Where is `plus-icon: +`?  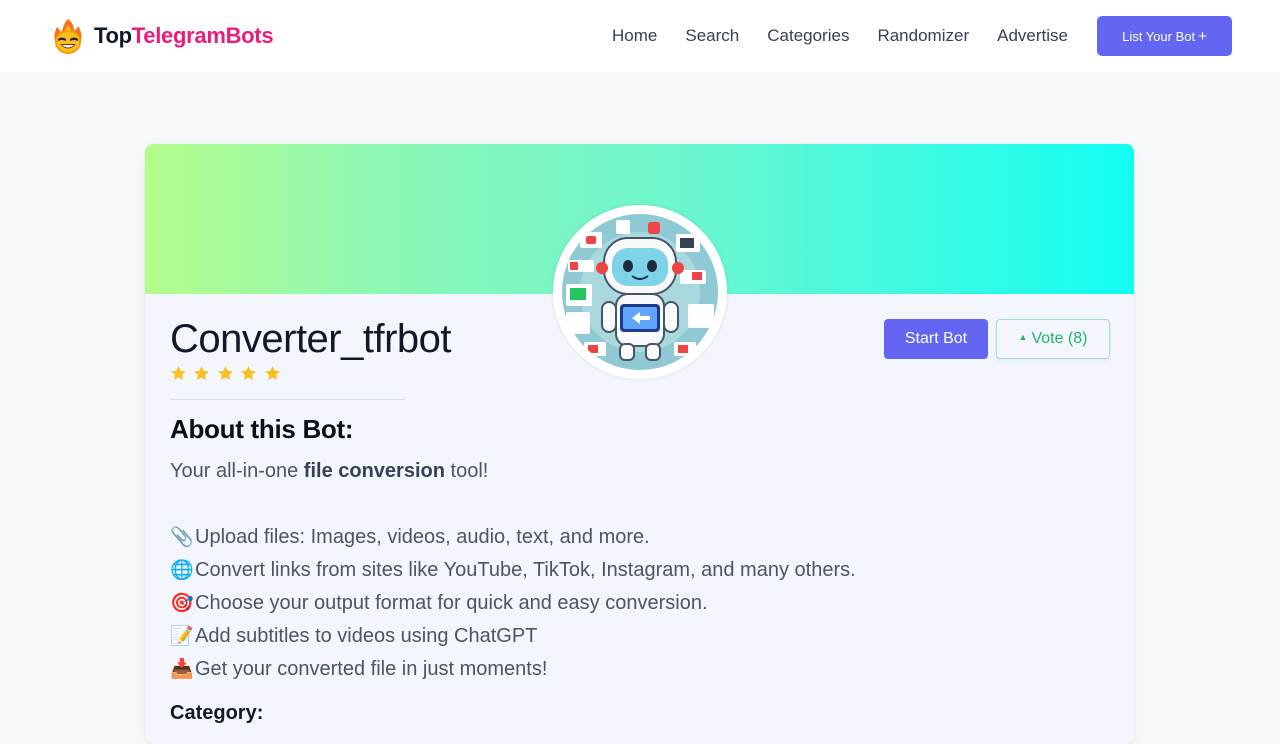
plus-icon: + is located at coordinates (1202, 36).